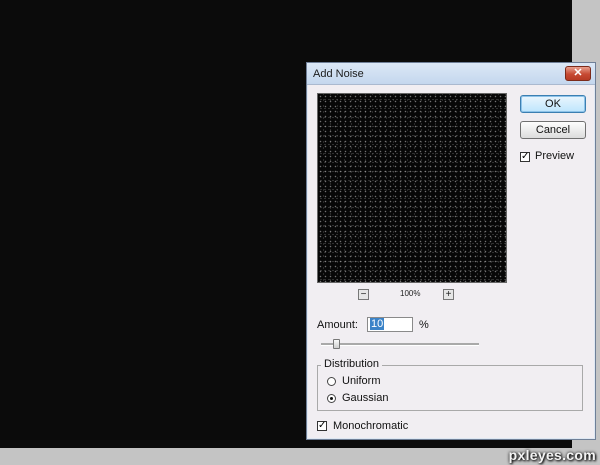 The image size is (600, 465). I want to click on watermark: pxleyes.com, so click(552, 455).